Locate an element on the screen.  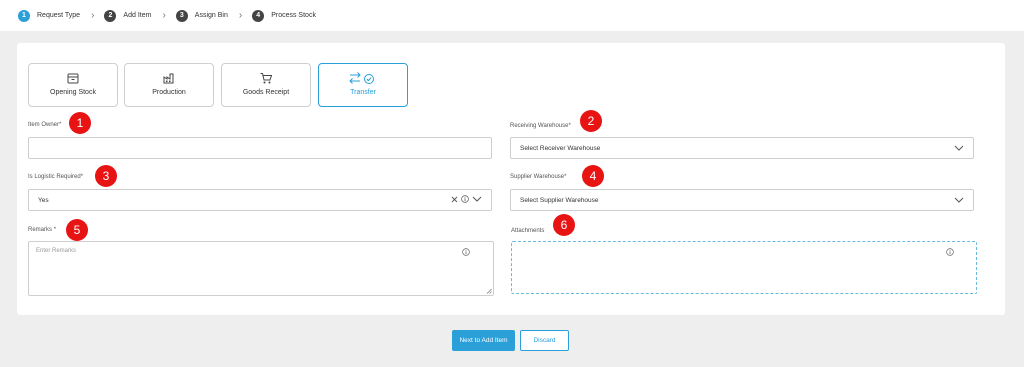
annotation-badge: 4 is located at coordinates (593, 176).